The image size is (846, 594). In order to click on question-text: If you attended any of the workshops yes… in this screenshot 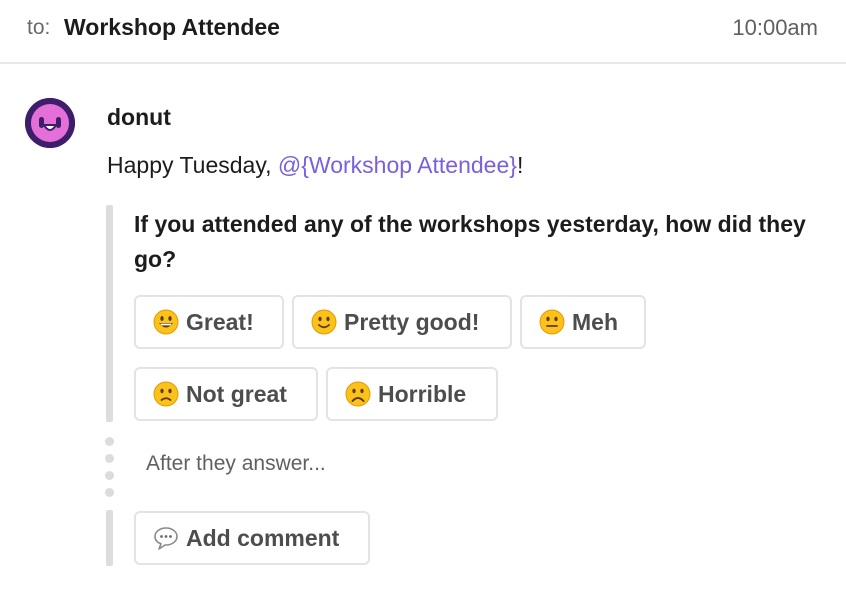, I will do `click(470, 241)`.